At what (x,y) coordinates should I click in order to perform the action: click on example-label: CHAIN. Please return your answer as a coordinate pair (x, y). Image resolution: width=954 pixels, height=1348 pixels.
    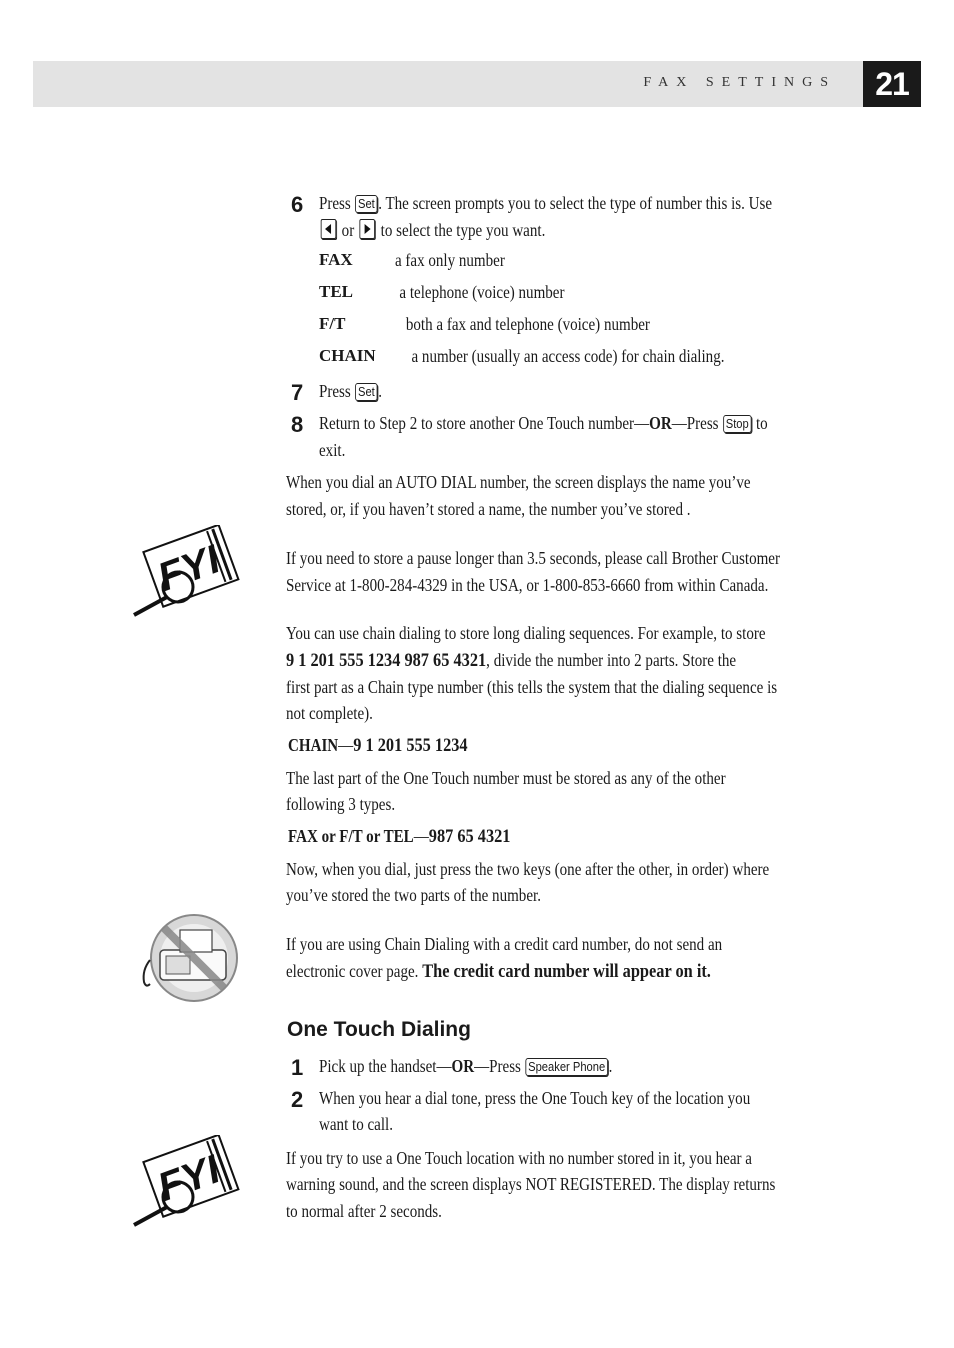
    Looking at the image, I should click on (313, 745).